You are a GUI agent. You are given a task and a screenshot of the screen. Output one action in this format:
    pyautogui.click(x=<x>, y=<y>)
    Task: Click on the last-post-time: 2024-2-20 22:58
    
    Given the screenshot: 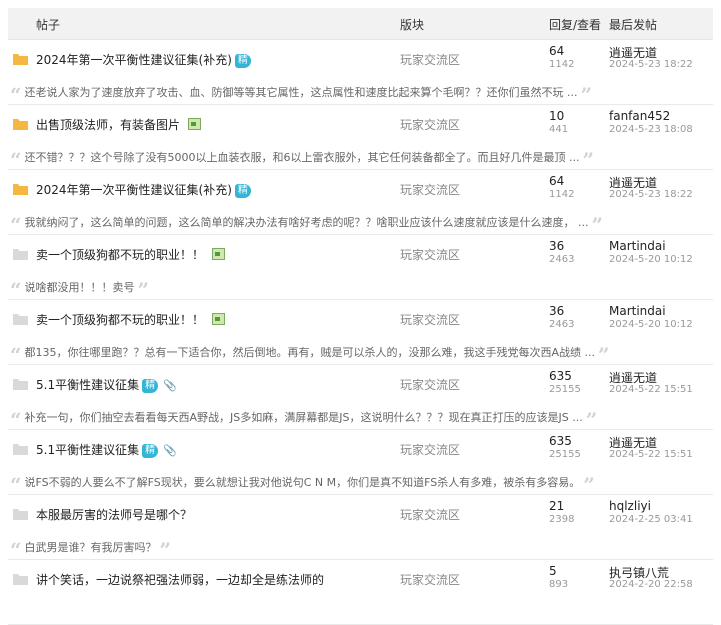 What is the action you would take?
    pyautogui.click(x=651, y=584)
    